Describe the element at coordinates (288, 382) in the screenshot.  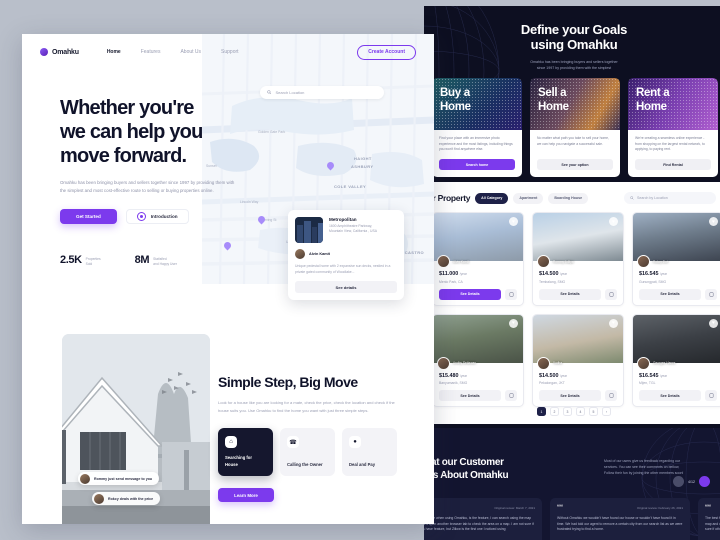
I see `steps-heading: Simple Step, Big Move` at that location.